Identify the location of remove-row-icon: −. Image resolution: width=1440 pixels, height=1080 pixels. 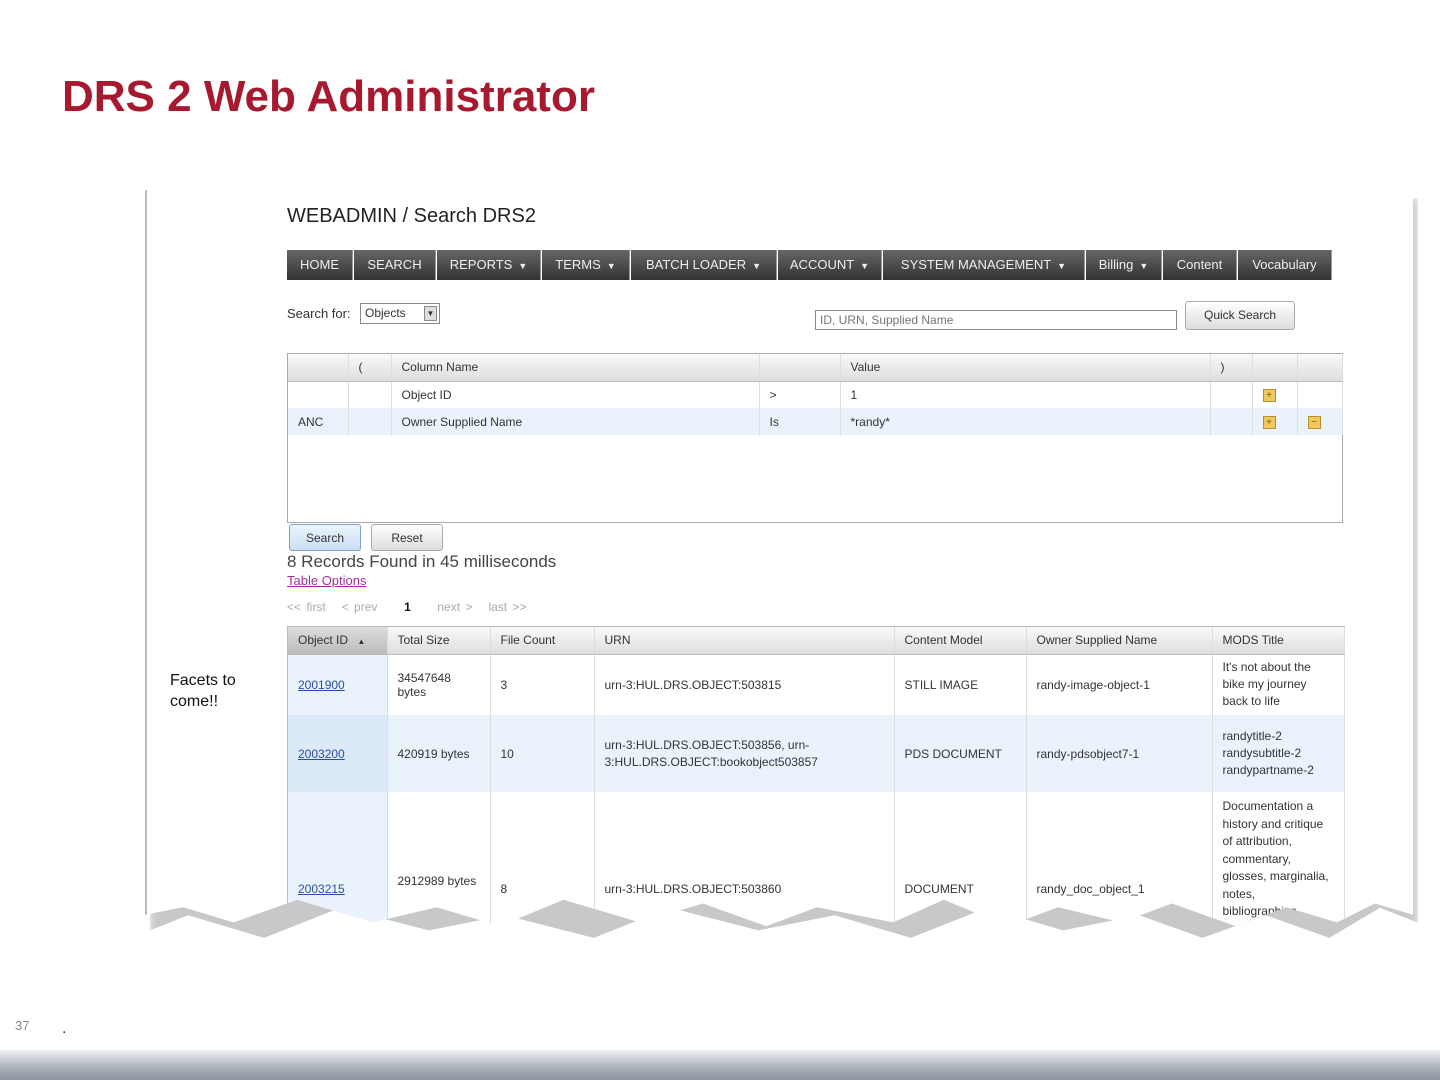
(1314, 422).